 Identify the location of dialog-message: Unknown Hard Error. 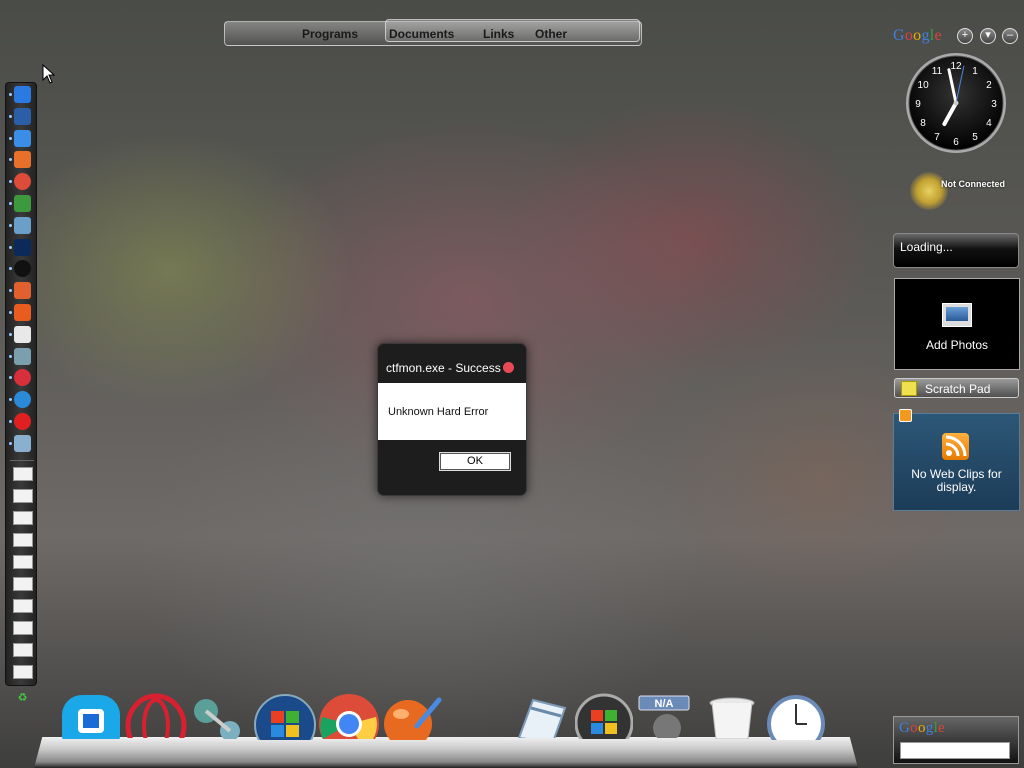
(438, 412).